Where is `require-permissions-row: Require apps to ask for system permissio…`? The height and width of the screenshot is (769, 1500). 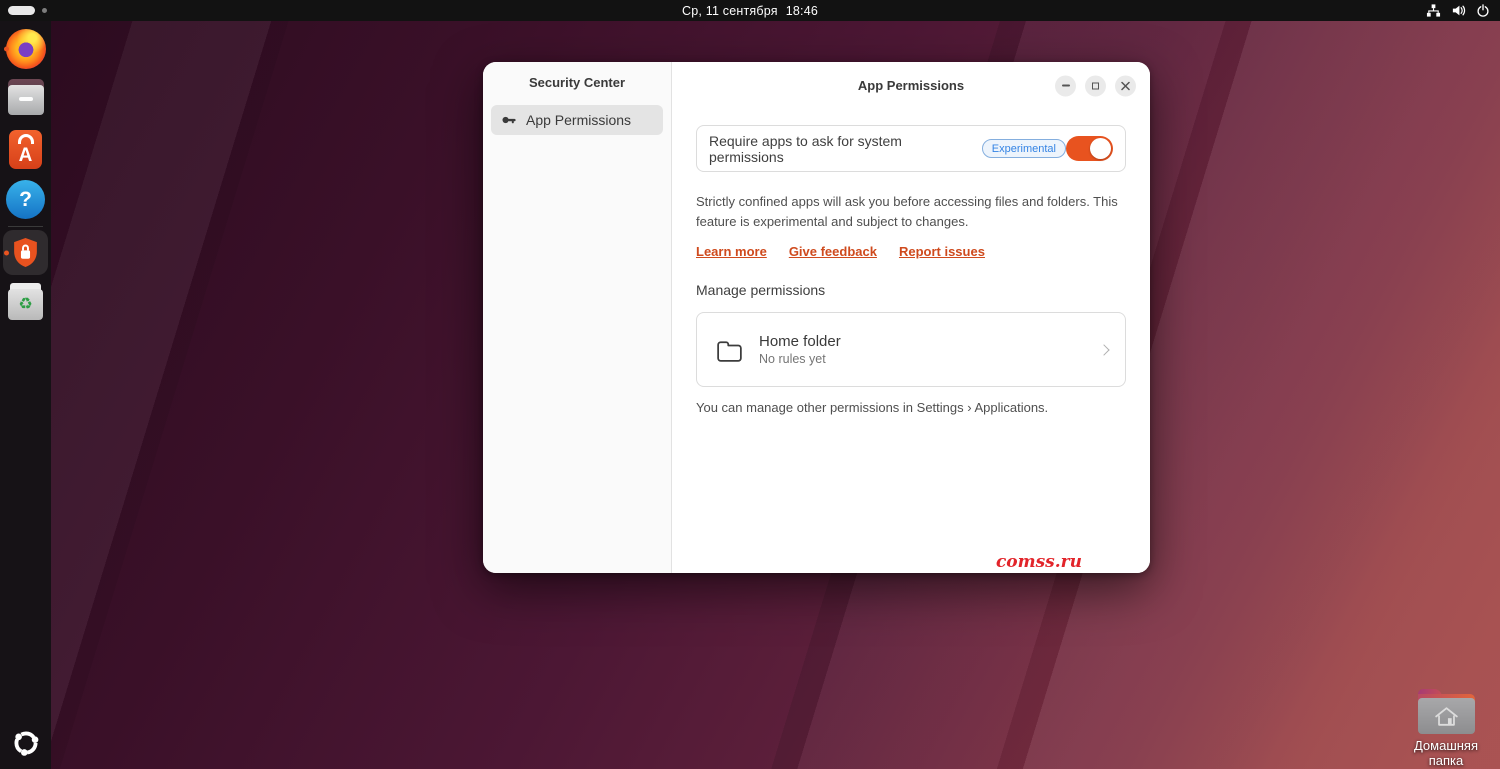 require-permissions-row: Require apps to ask for system permissio… is located at coordinates (911, 148).